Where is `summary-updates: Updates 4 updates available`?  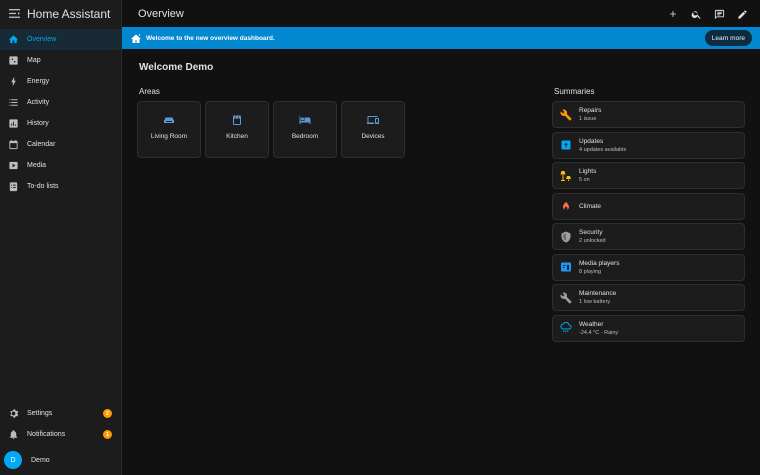
summary-updates: Updates 4 updates available is located at coordinates (648, 145).